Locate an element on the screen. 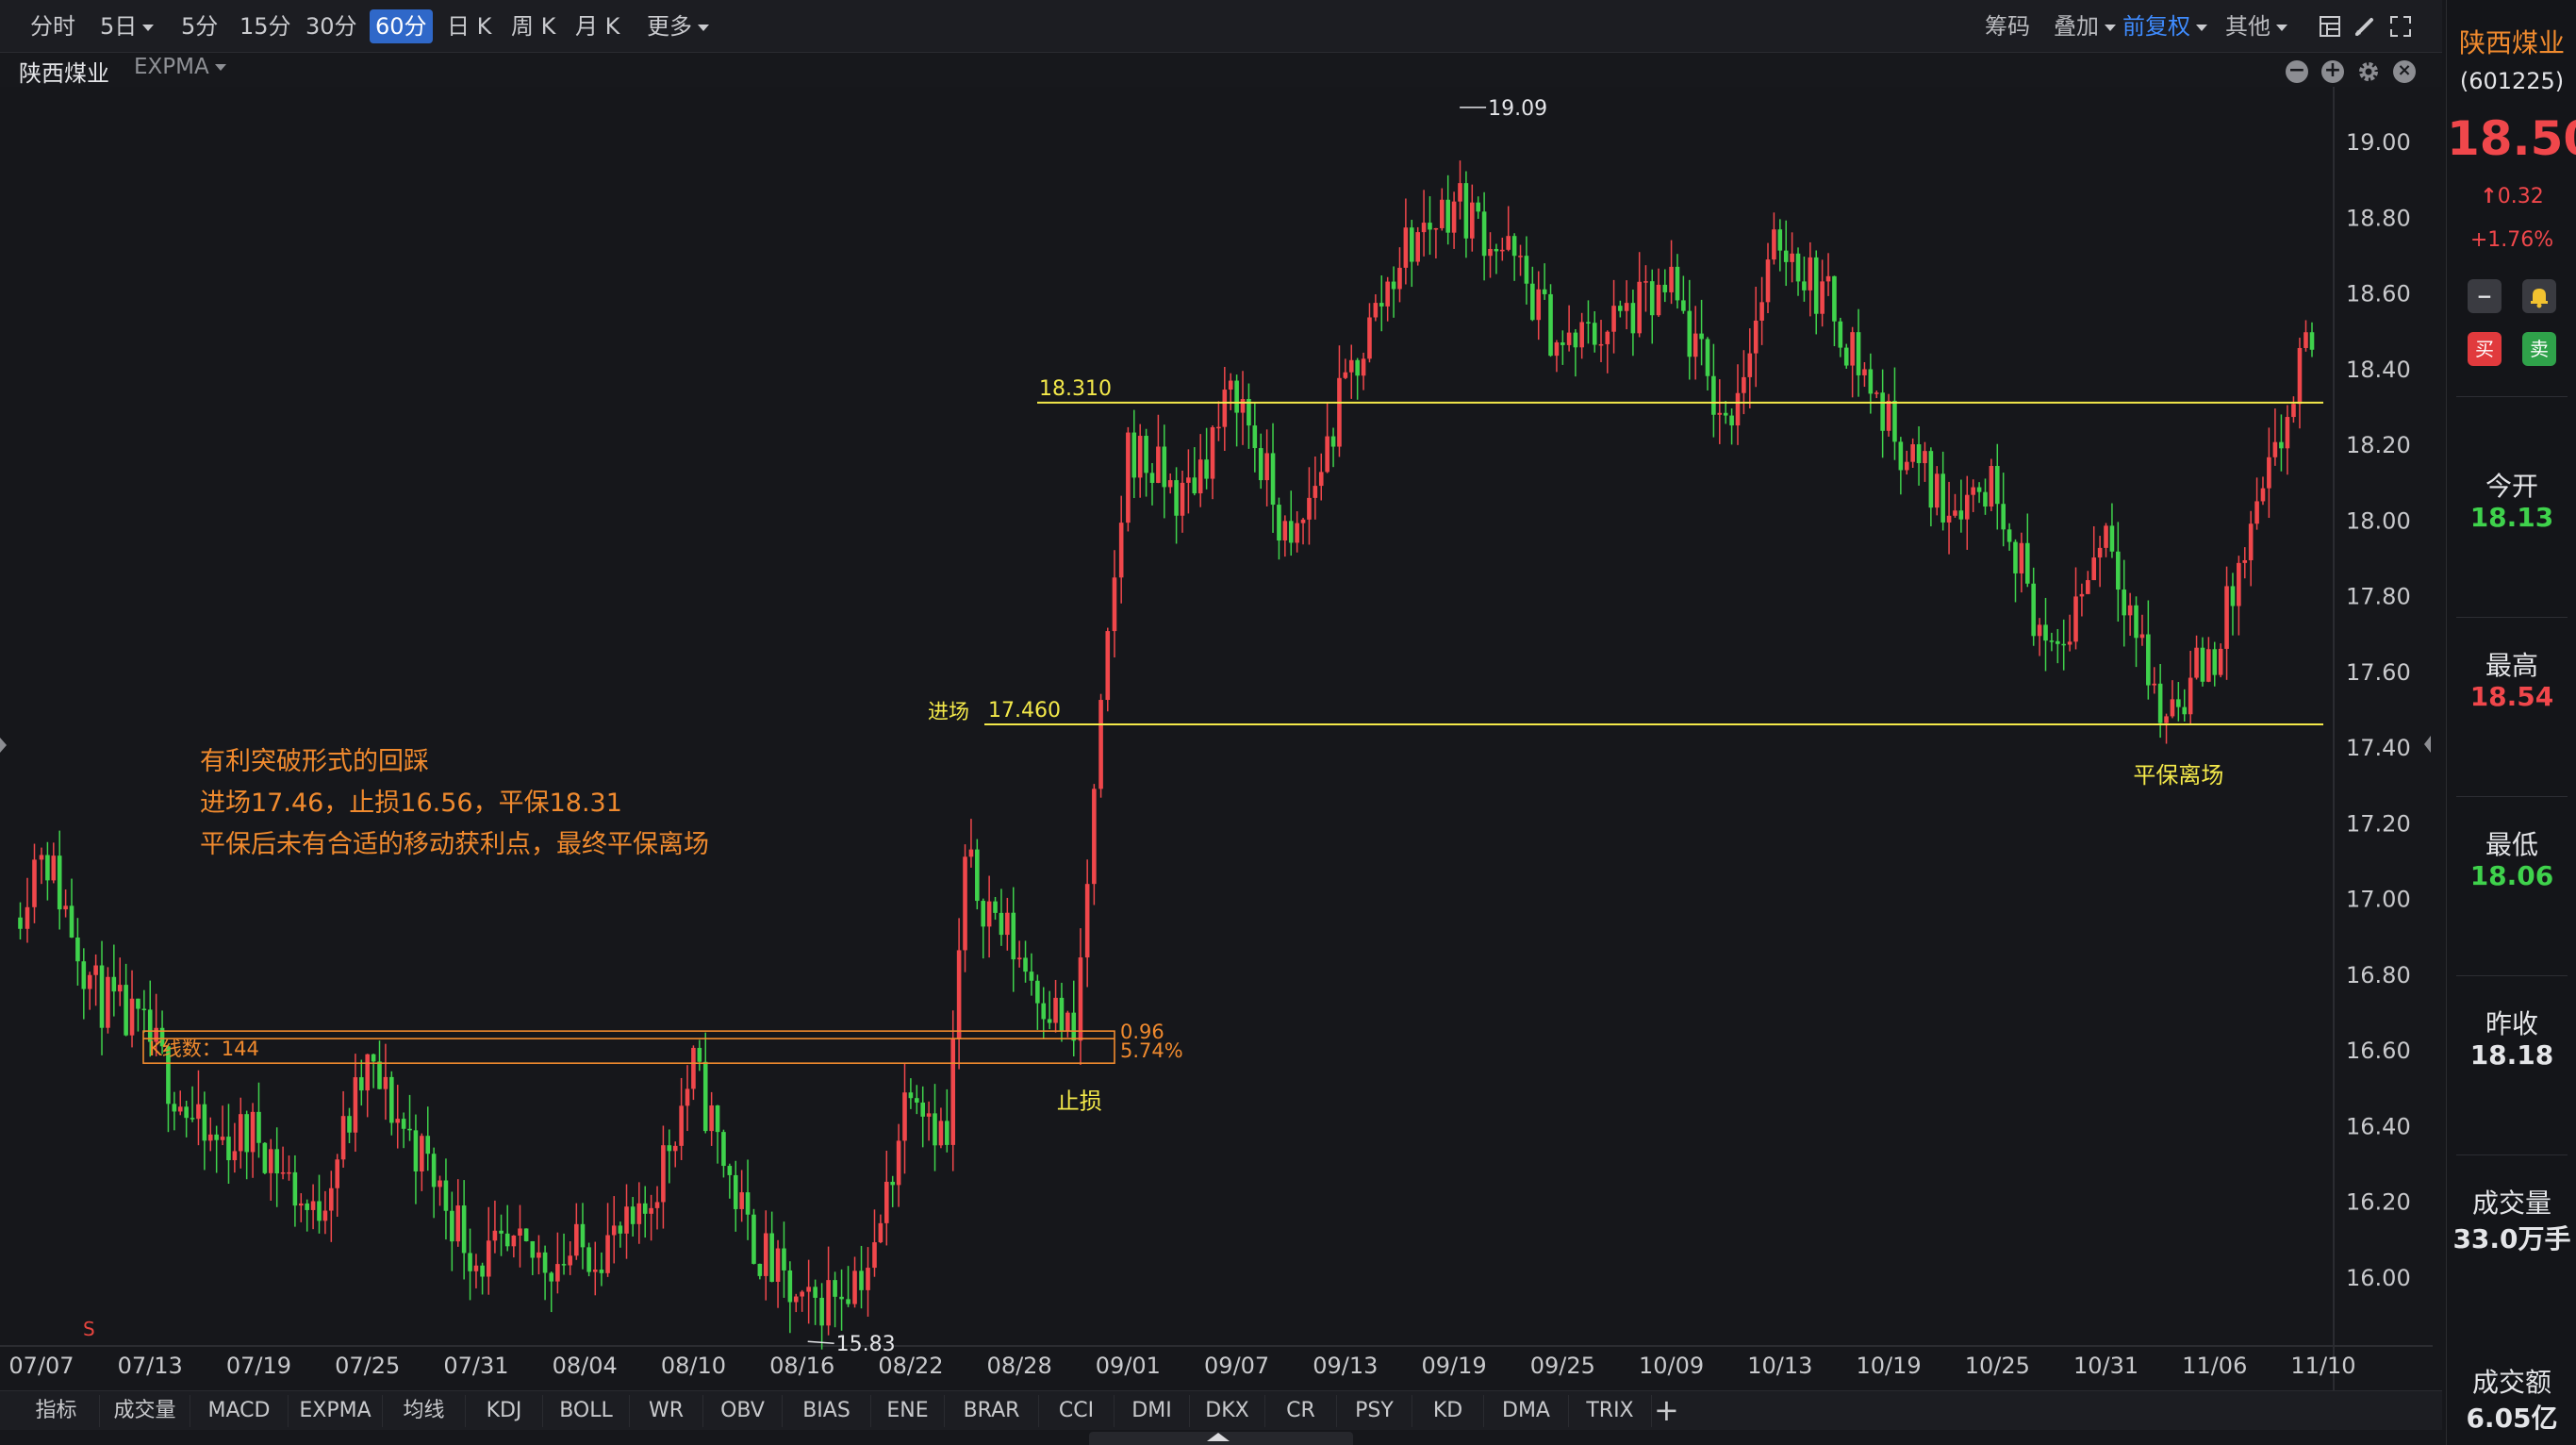 Image resolution: width=2576 pixels, height=1445 pixels. period-tab-3: 15分 is located at coordinates (265, 26).